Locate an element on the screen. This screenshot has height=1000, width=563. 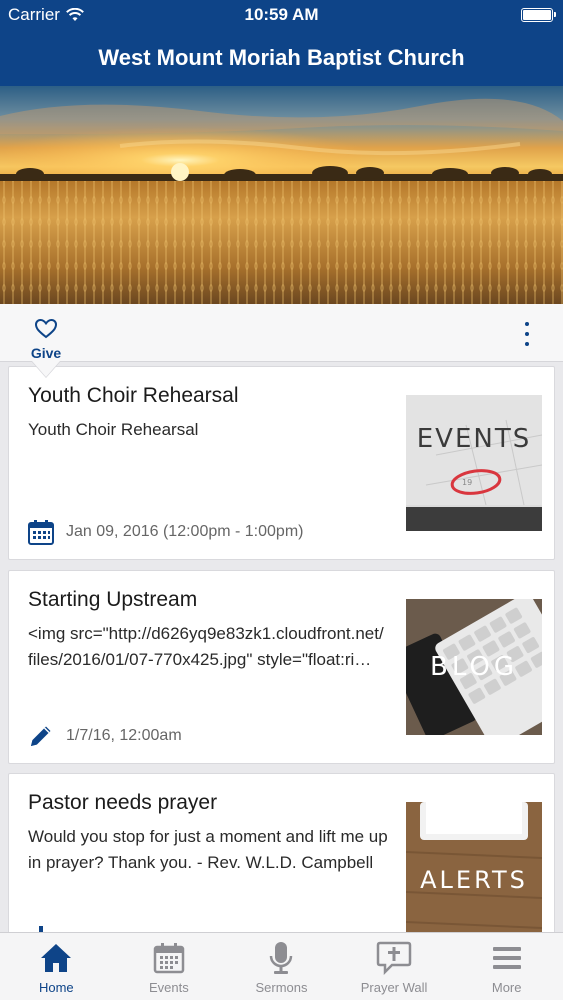
svg-text: 19 is located at coordinates (467, 482).